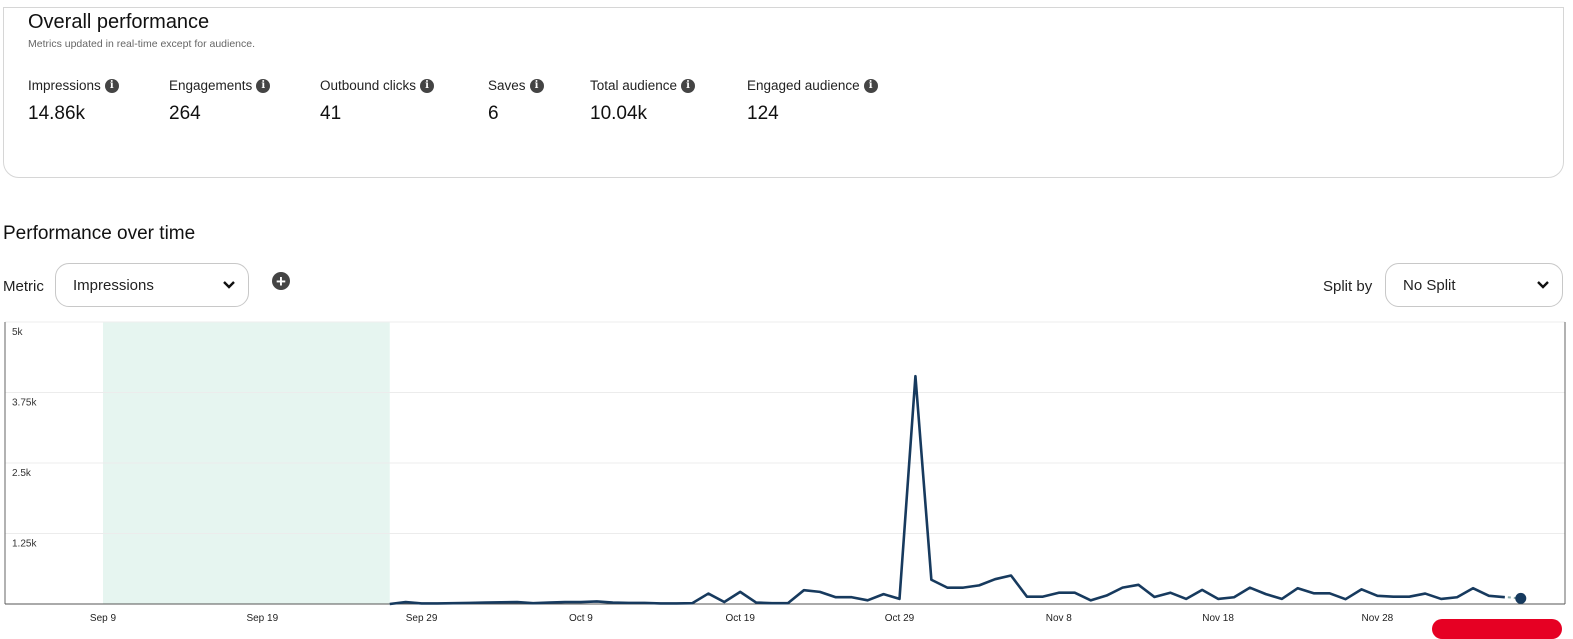  What do you see at coordinates (262, 618) in the screenshot?
I see `x-tick-label: Sep 19` at bounding box center [262, 618].